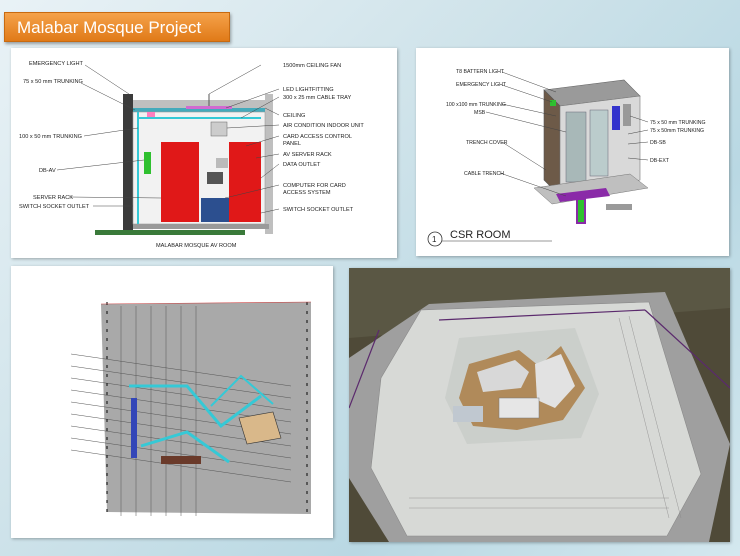  What do you see at coordinates (308, 90) in the screenshot?
I see `label-led-light: LED LIGHTFITTING` at bounding box center [308, 90].